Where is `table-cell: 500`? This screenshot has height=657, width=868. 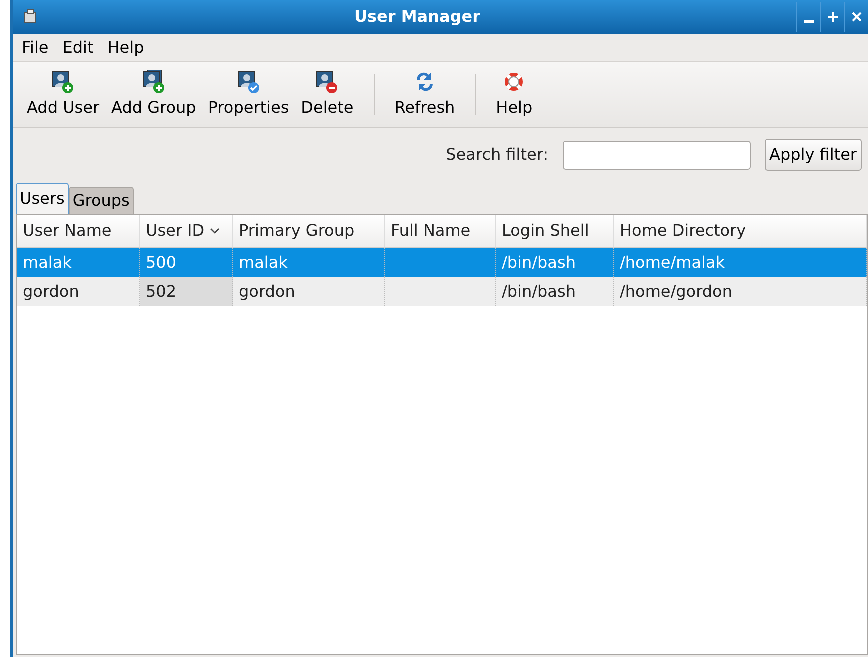
table-cell: 500 is located at coordinates (186, 262).